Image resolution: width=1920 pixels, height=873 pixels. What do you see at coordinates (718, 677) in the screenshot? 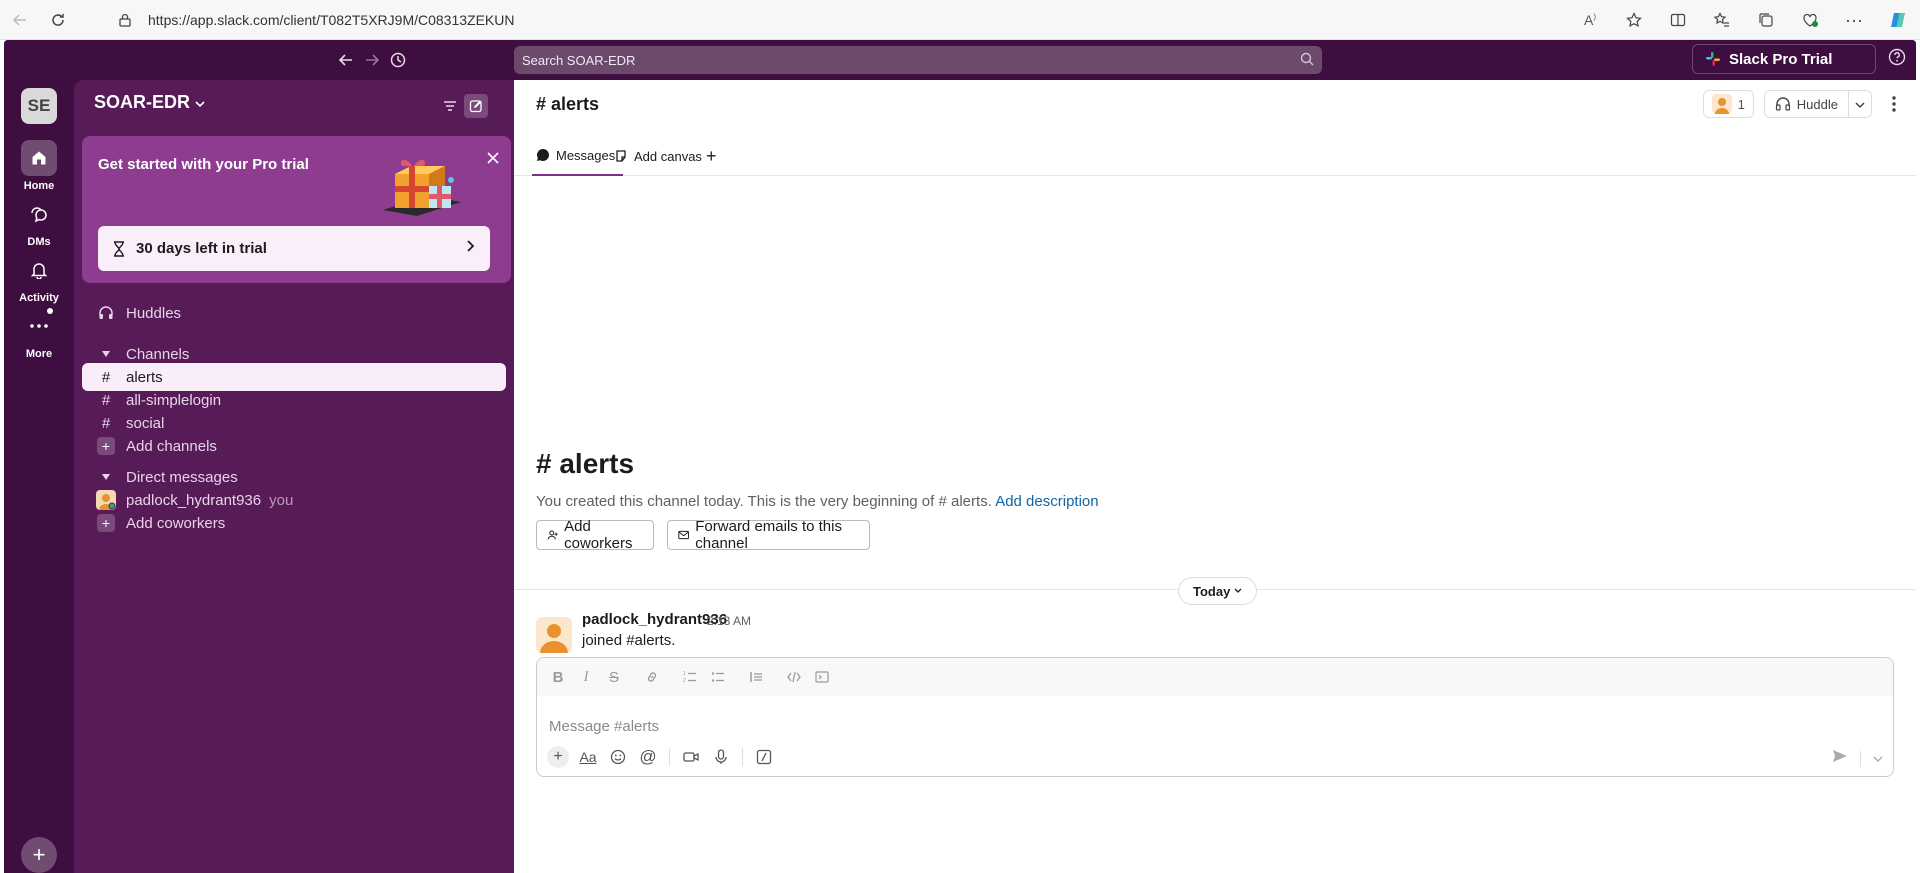
I see `bullet-list-icon` at bounding box center [718, 677].